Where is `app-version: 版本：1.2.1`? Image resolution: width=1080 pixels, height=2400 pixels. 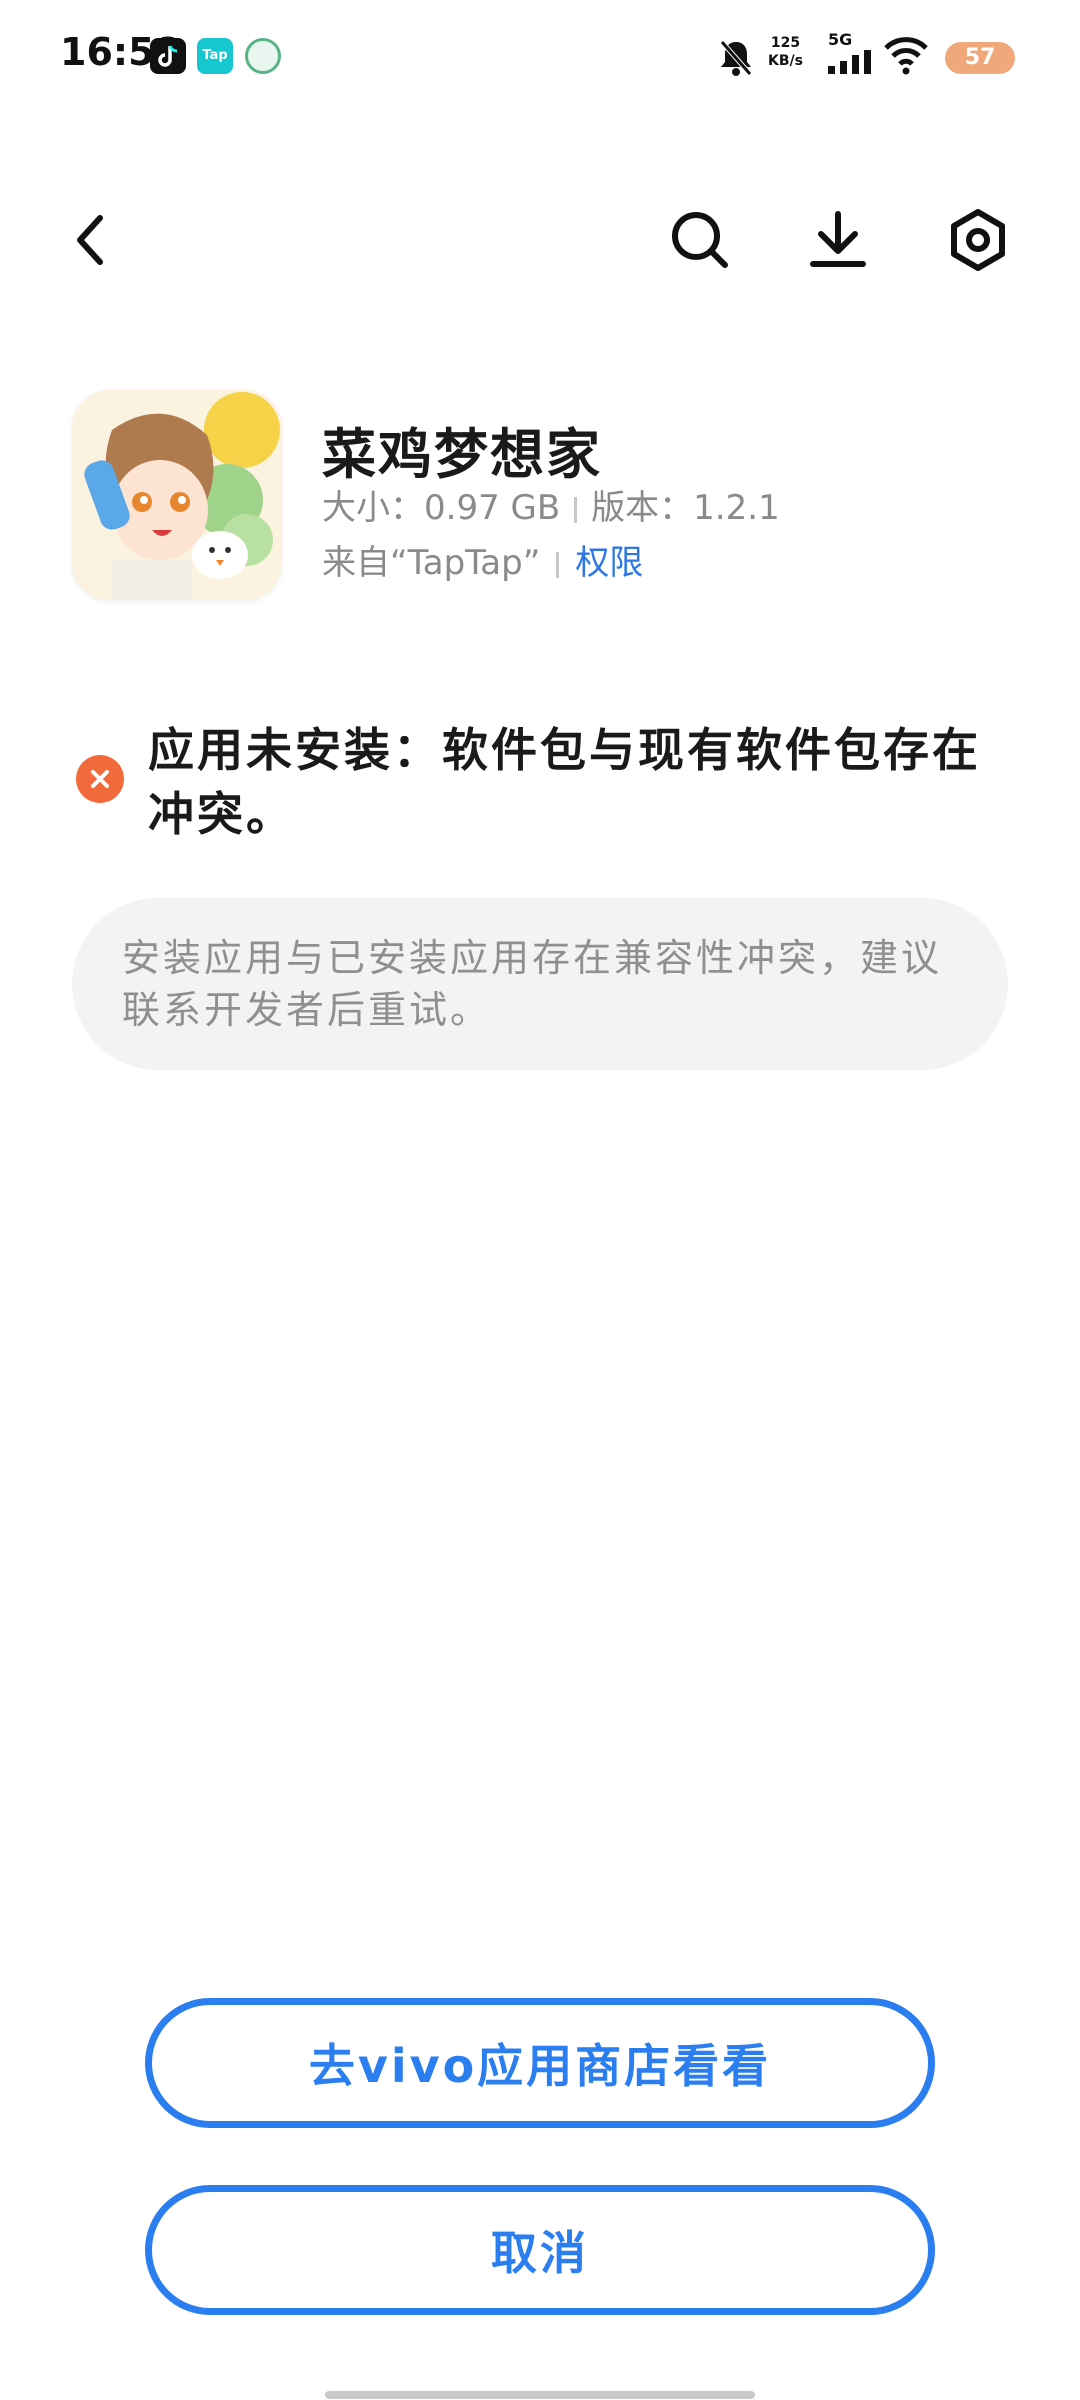
app-version: 版本：1.2.1 is located at coordinates (685, 508).